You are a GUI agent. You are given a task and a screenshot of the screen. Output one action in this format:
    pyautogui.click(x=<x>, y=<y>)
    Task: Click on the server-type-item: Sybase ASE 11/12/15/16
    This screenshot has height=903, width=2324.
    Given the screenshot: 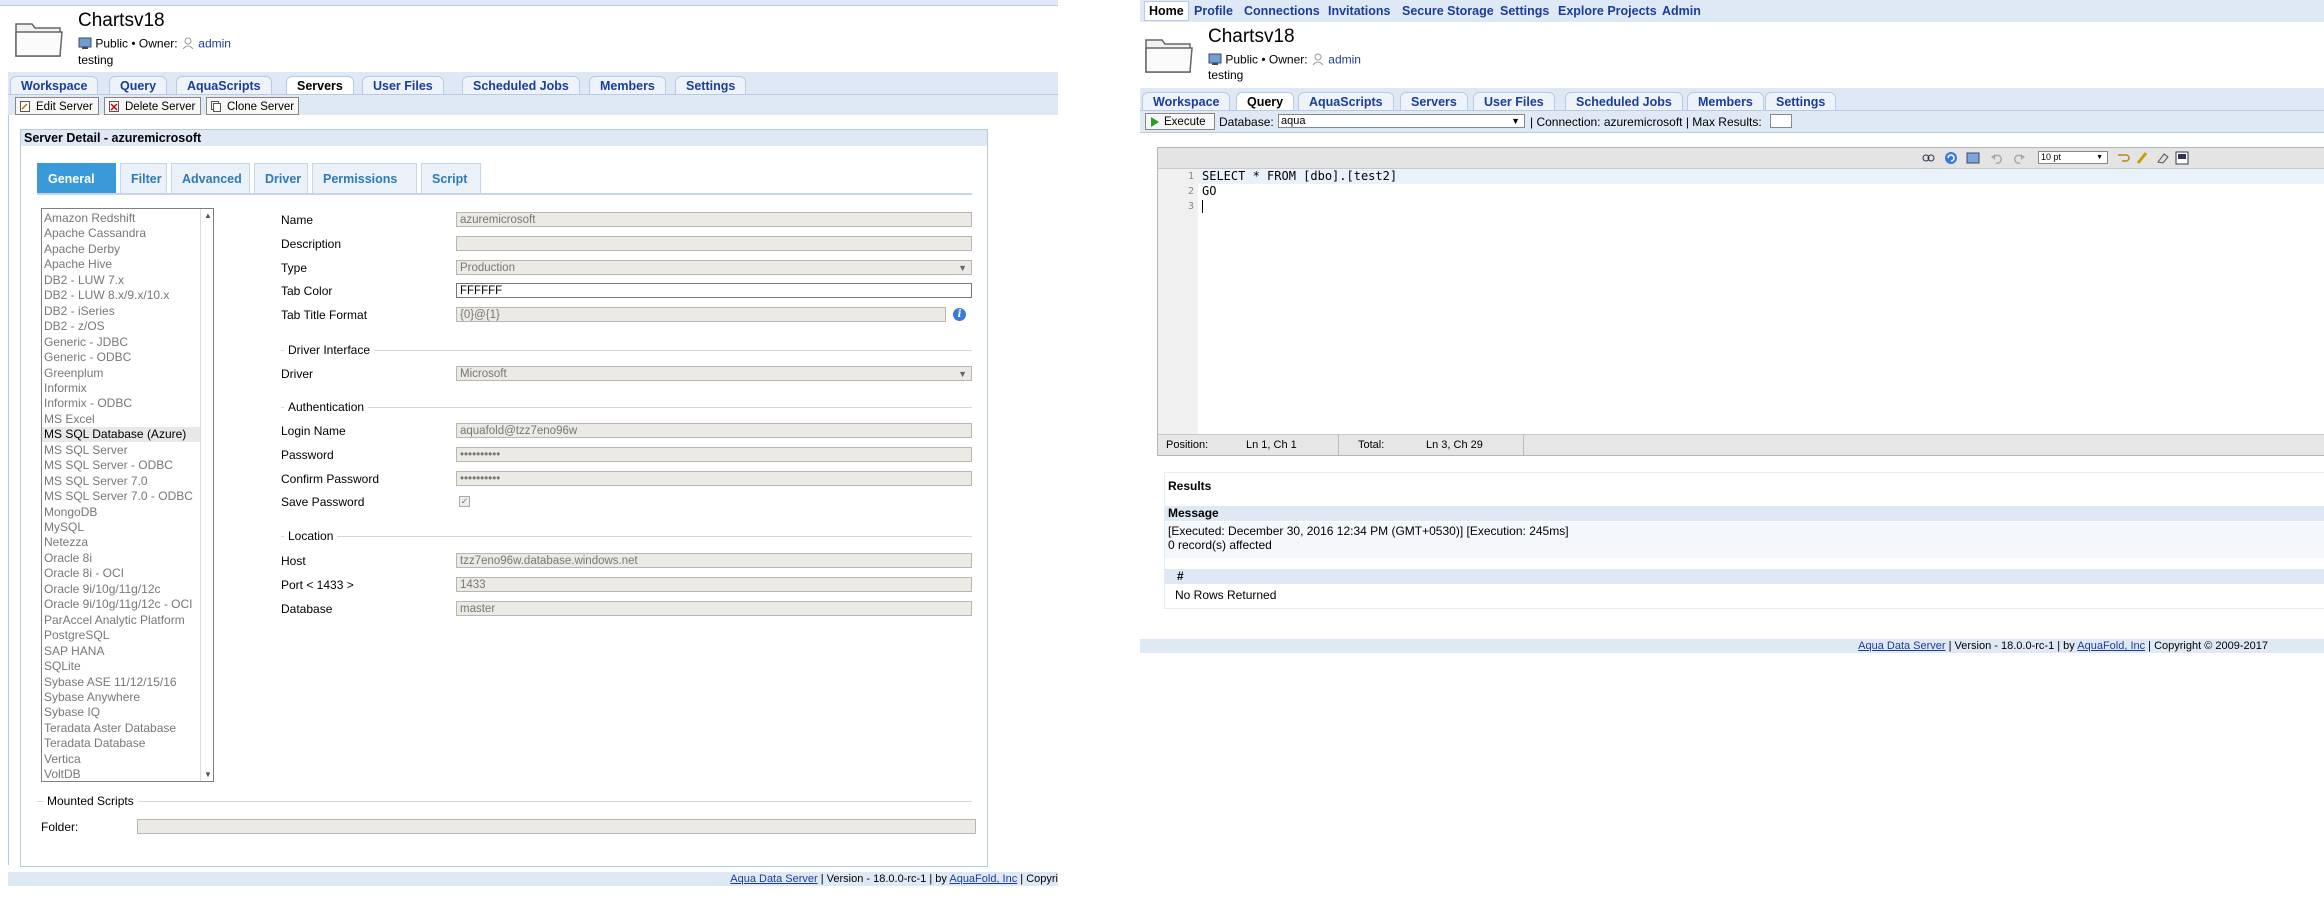 What is the action you would take?
    pyautogui.click(x=110, y=682)
    